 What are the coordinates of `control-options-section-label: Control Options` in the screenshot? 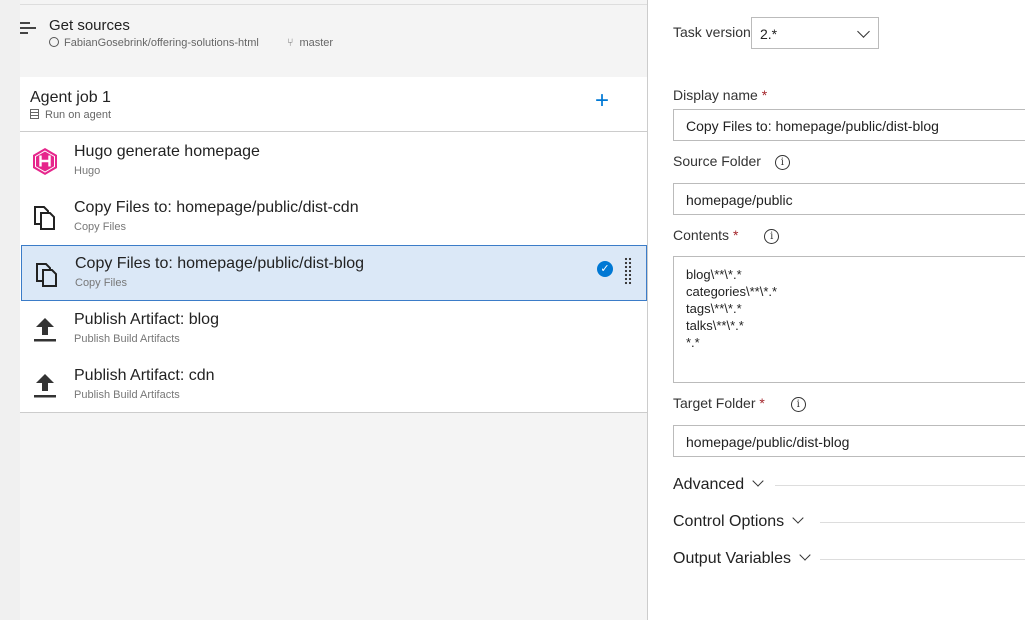 It's located at (729, 521).